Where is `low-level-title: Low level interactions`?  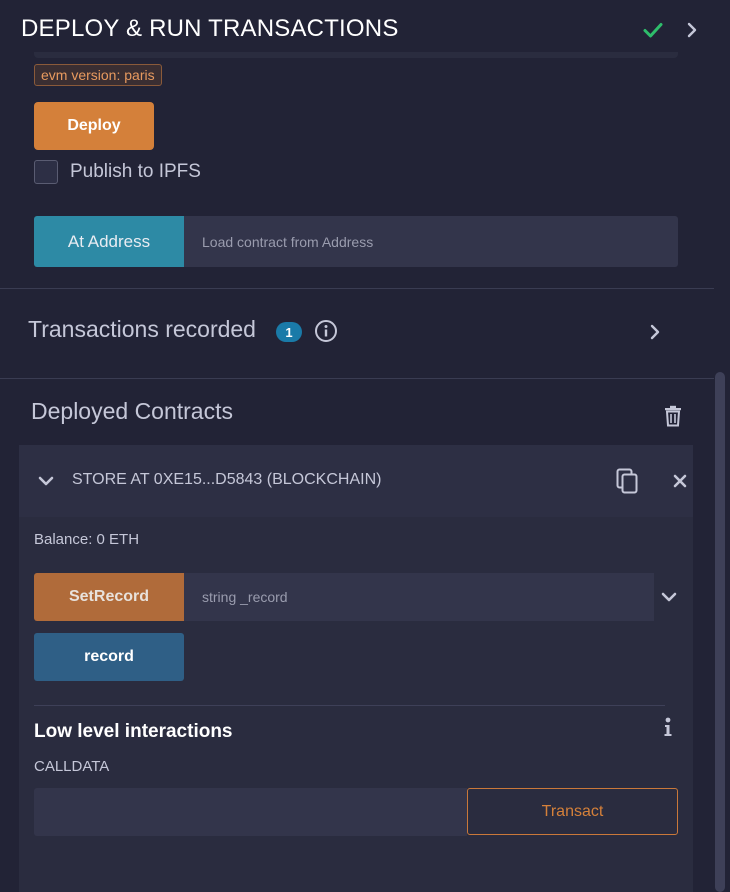
low-level-title: Low level interactions is located at coordinates (133, 731).